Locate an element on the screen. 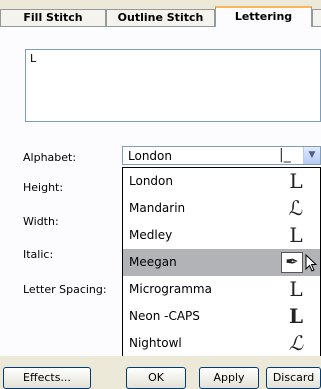 This screenshot has width=321, height=389. width-label: Width: is located at coordinates (41, 221).